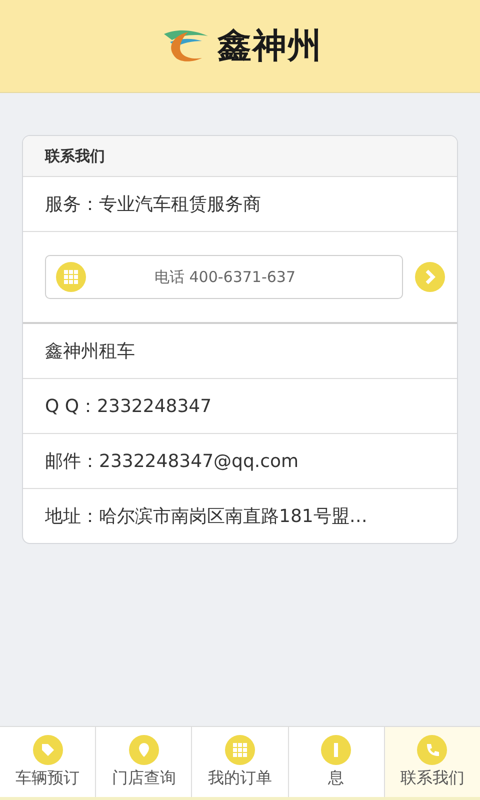 Image resolution: width=480 pixels, height=800 pixels. Describe the element at coordinates (270, 46) in the screenshot. I see `logo-text: 鑫神州` at that location.